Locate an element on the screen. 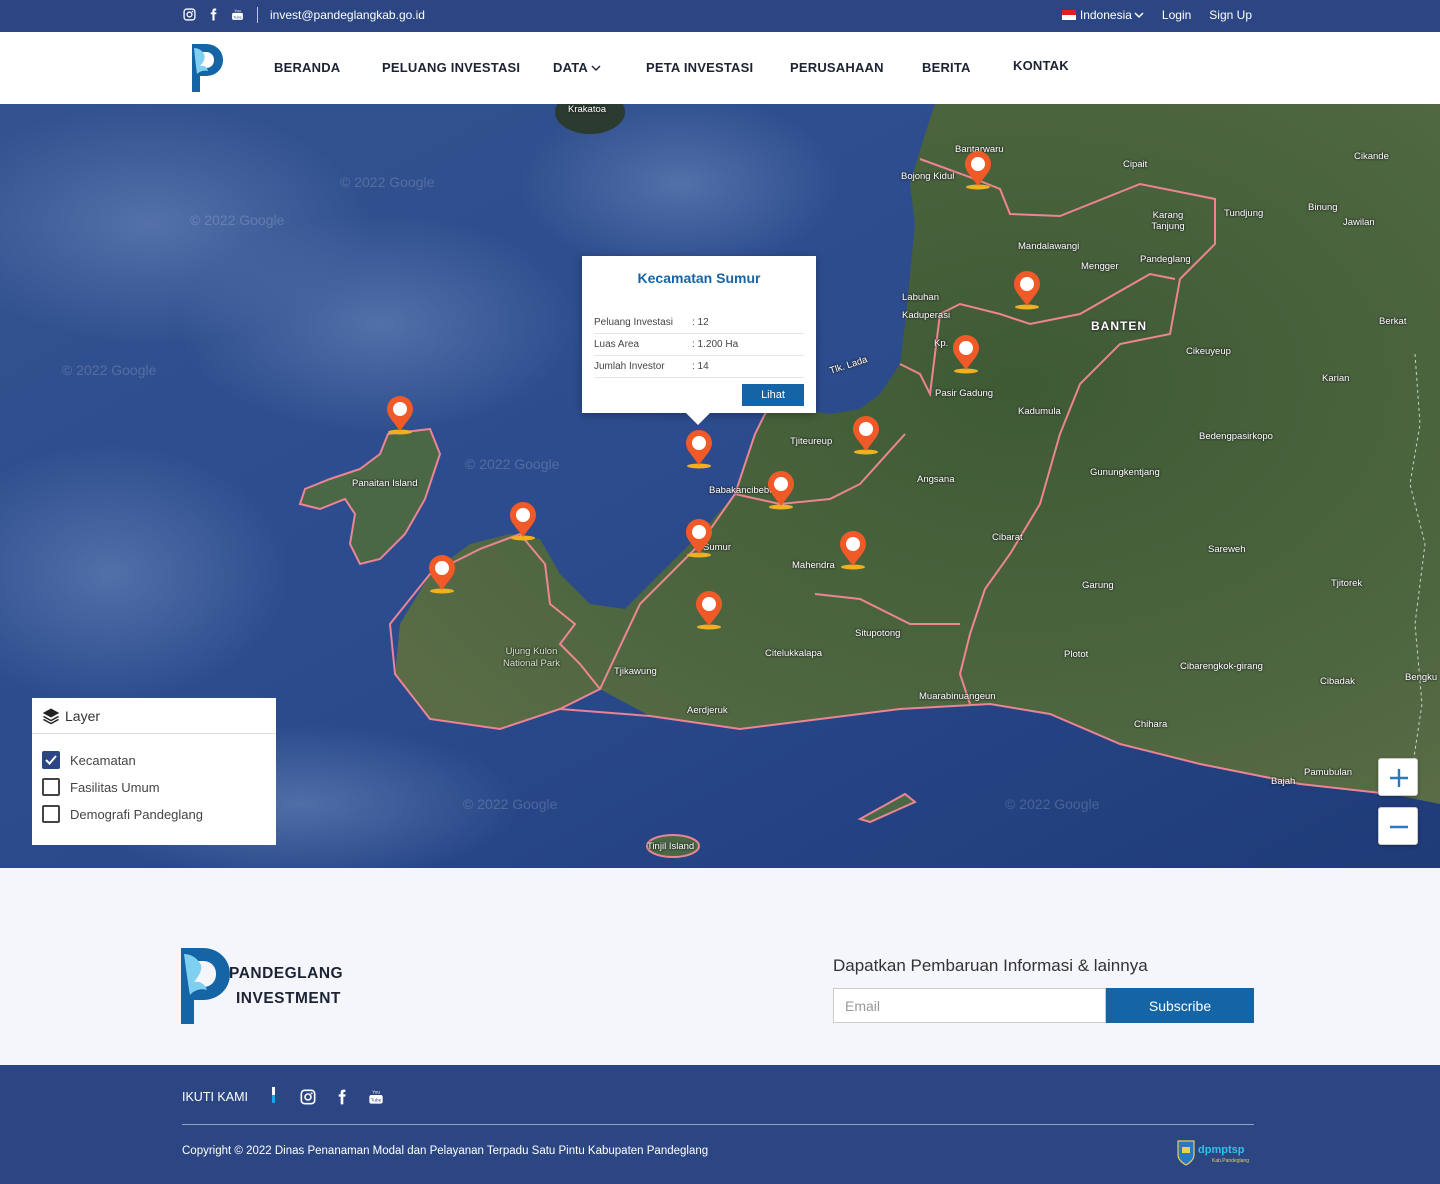 The width and height of the screenshot is (1440, 1184). indonesia-flag-icon is located at coordinates (1068, 15).